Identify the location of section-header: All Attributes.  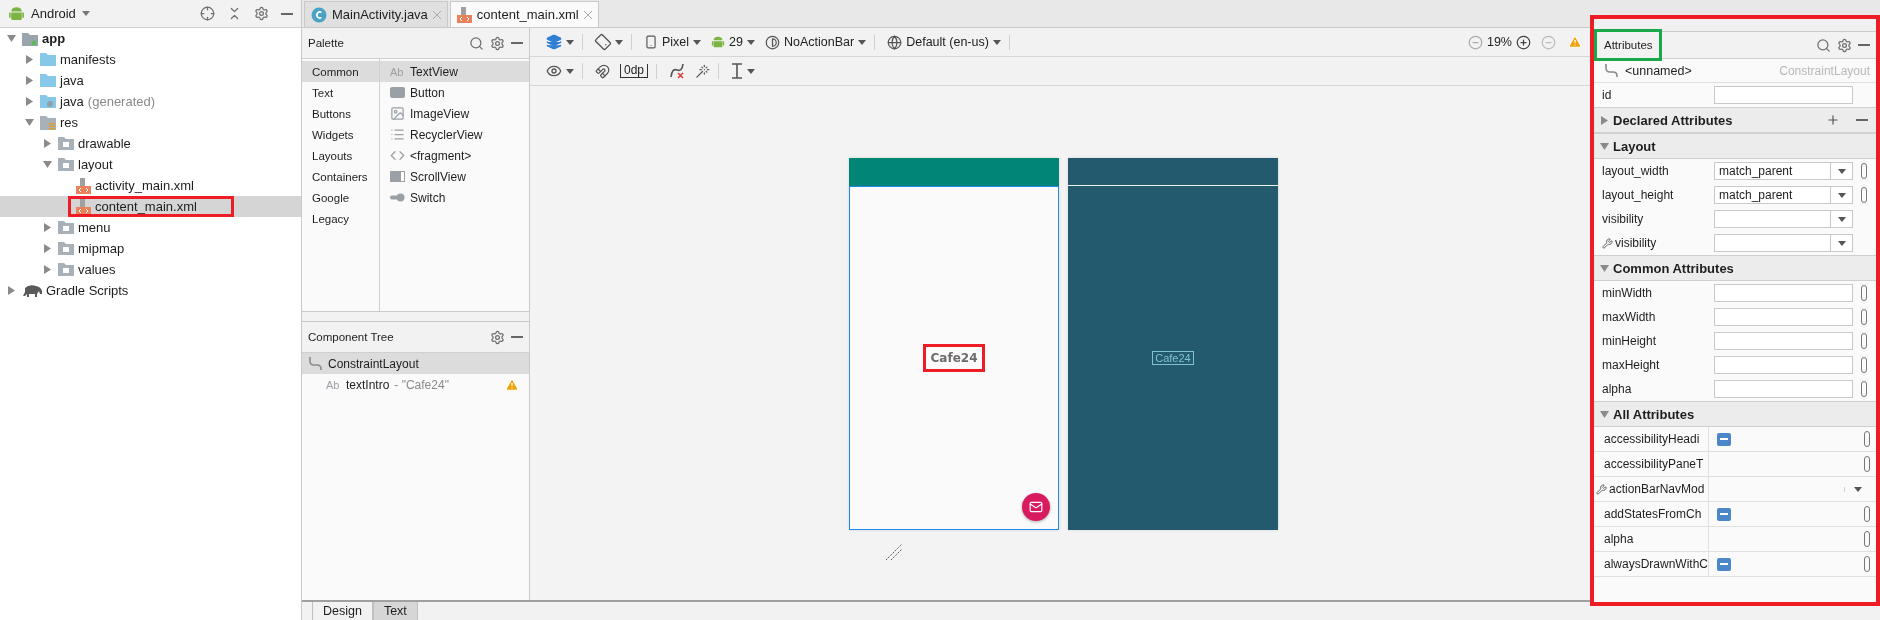
(1735, 414).